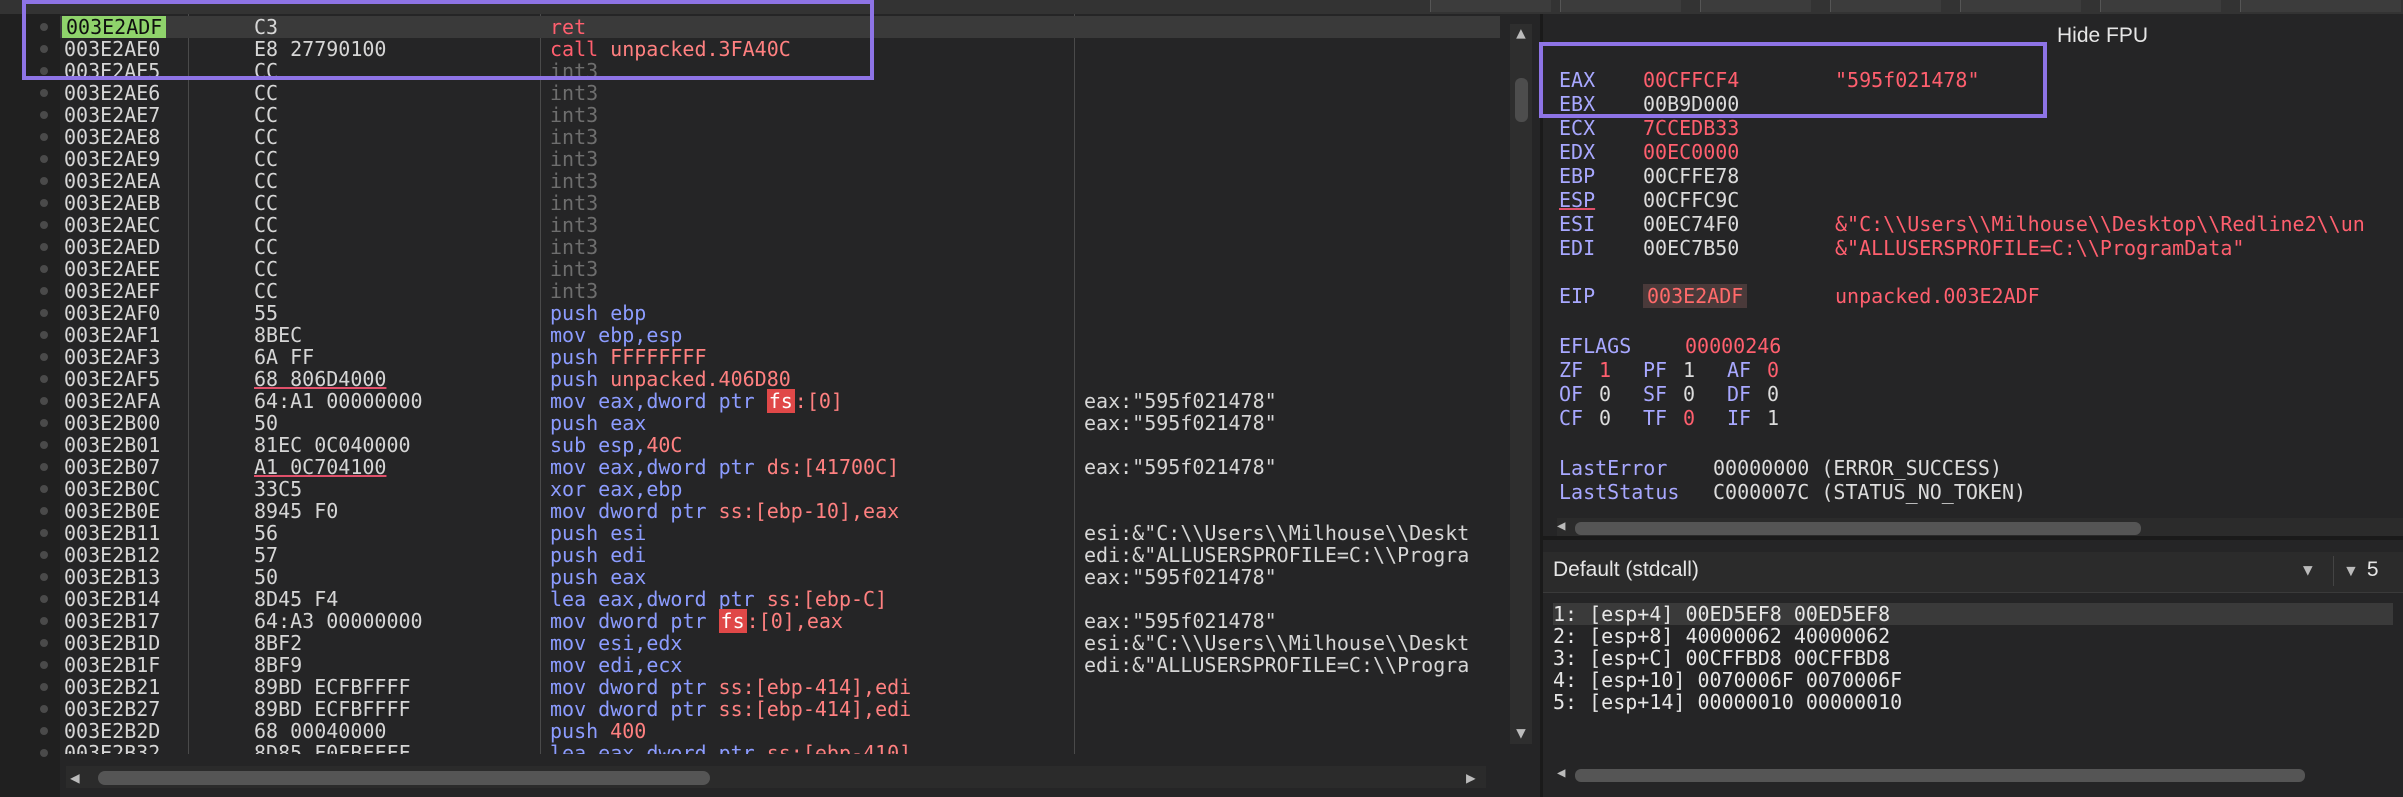  What do you see at coordinates (1691, 176) in the screenshot?
I see `register-value: 00CFFE78` at bounding box center [1691, 176].